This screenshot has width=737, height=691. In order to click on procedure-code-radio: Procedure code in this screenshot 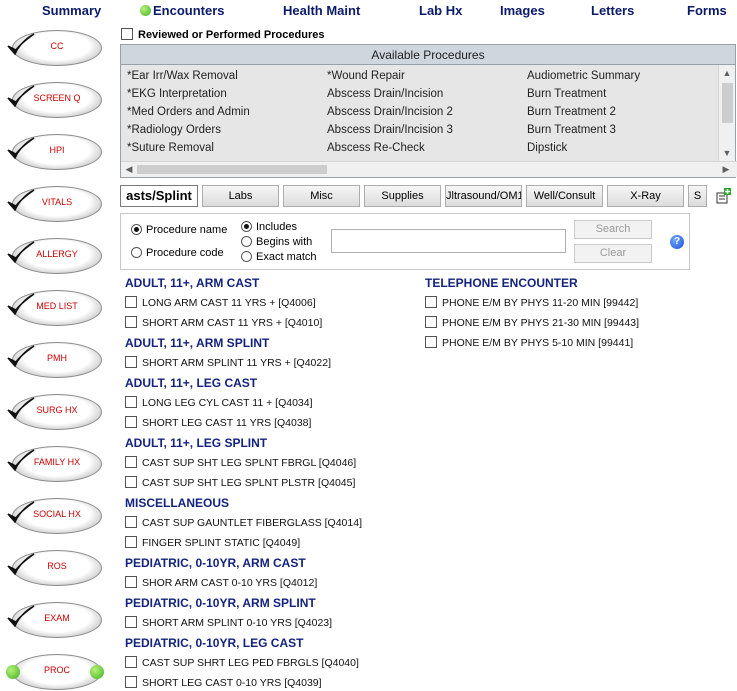, I will do `click(177, 253)`.